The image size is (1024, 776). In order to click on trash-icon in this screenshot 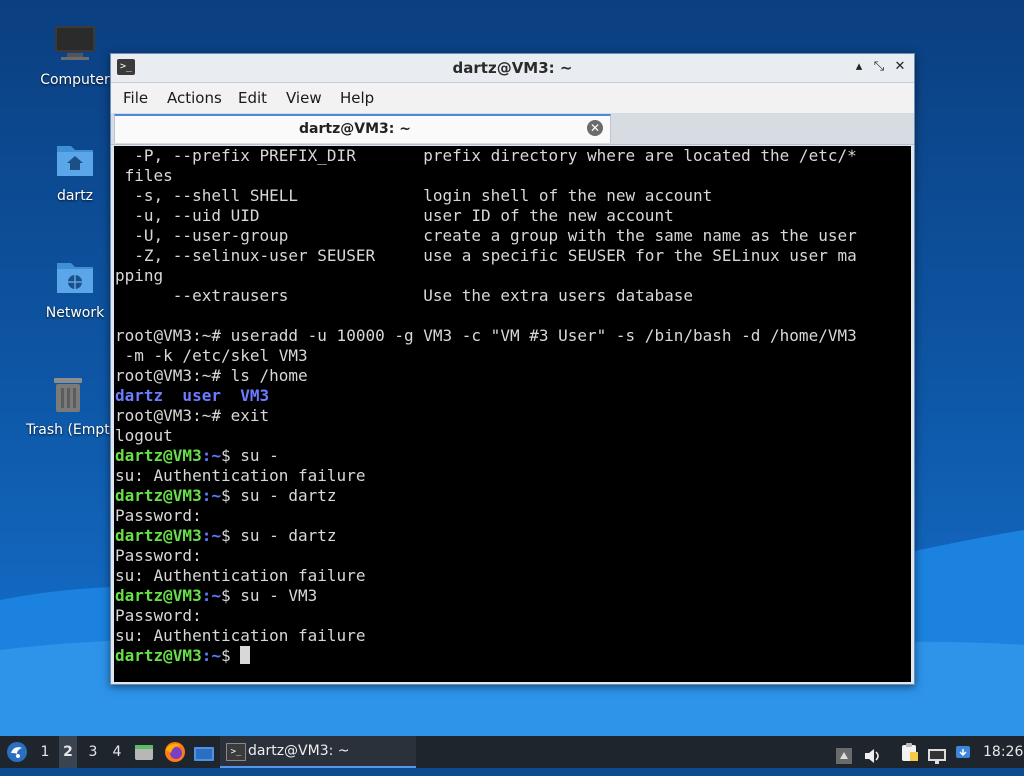, I will do `click(68, 394)`.